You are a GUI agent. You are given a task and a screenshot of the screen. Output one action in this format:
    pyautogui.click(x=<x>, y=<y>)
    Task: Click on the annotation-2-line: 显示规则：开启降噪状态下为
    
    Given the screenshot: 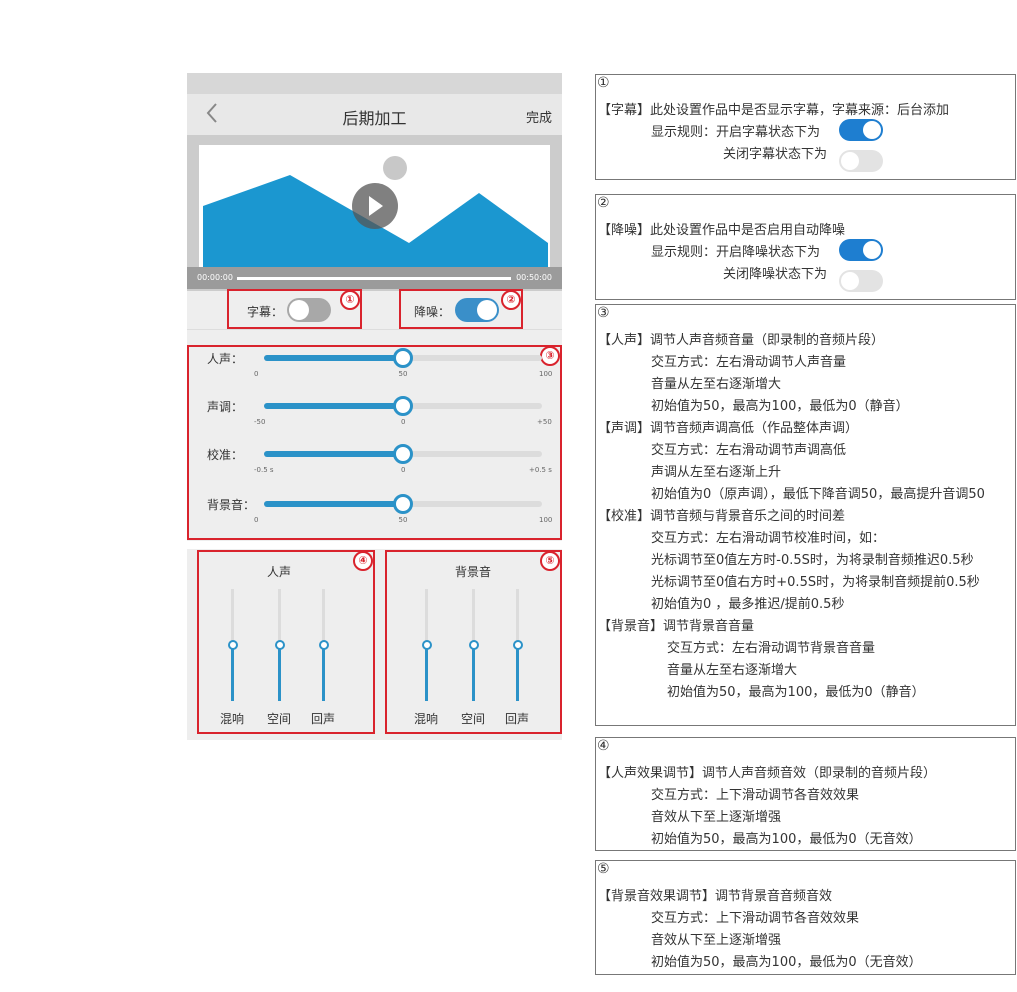 What is the action you would take?
    pyautogui.click(x=736, y=252)
    